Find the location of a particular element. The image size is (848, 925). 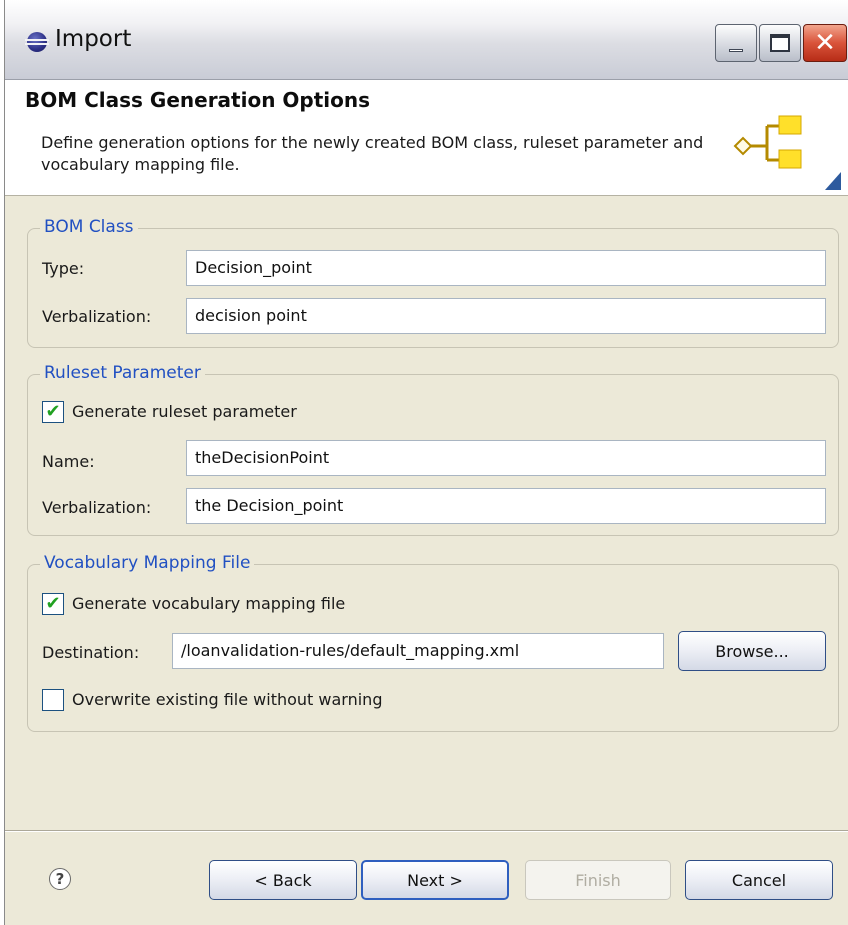

generate-vocabulary-mapping-label: Generate vocabulary mapping file is located at coordinates (208, 603).